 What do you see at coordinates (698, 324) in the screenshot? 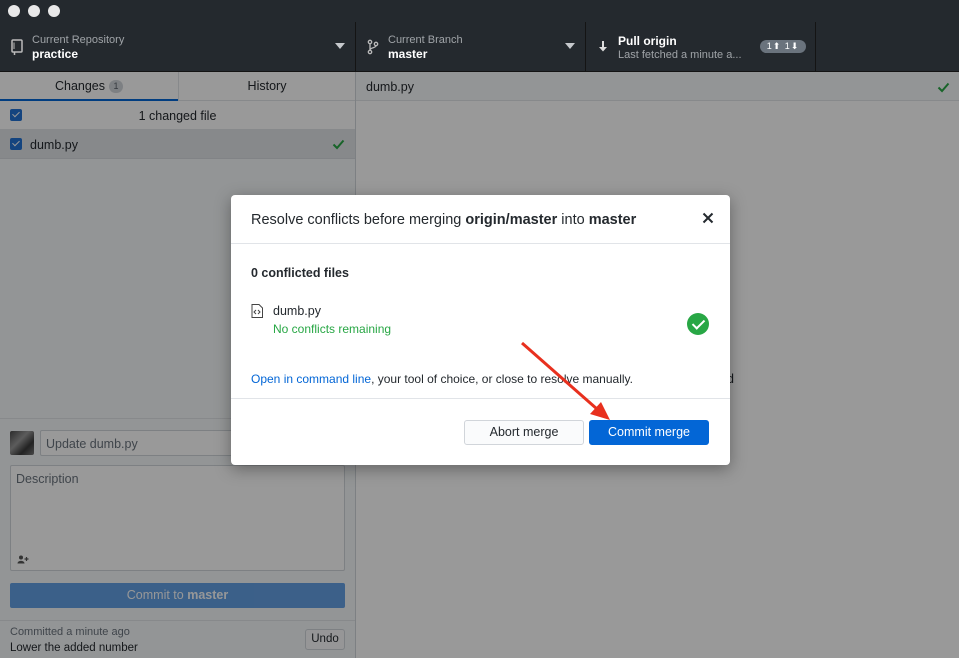
I see `resolved-check-icon` at bounding box center [698, 324].